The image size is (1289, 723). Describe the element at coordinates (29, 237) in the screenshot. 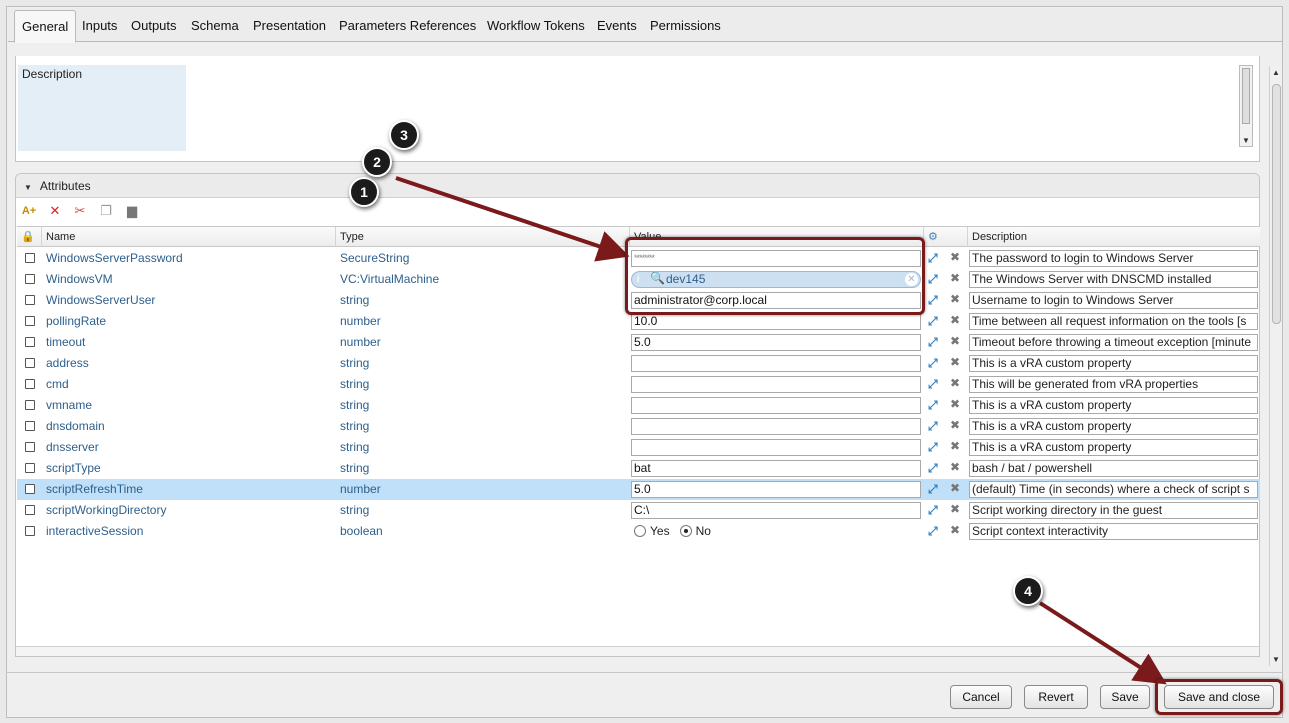

I see `lock-icon: 🔒` at that location.